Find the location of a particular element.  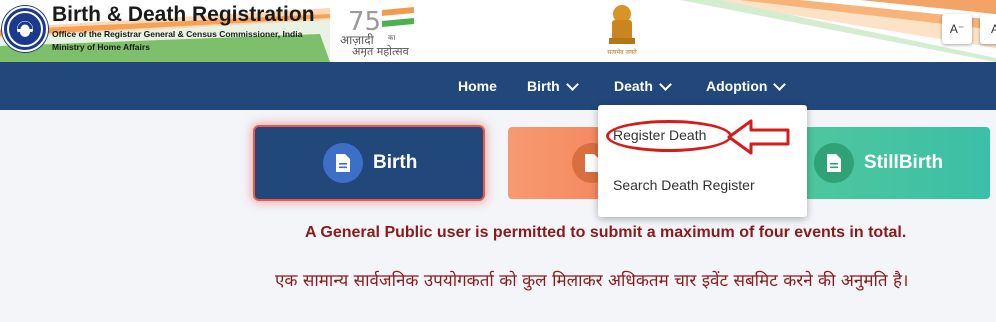

svg-text: अमृत महोत्सव is located at coordinates (381, 51).